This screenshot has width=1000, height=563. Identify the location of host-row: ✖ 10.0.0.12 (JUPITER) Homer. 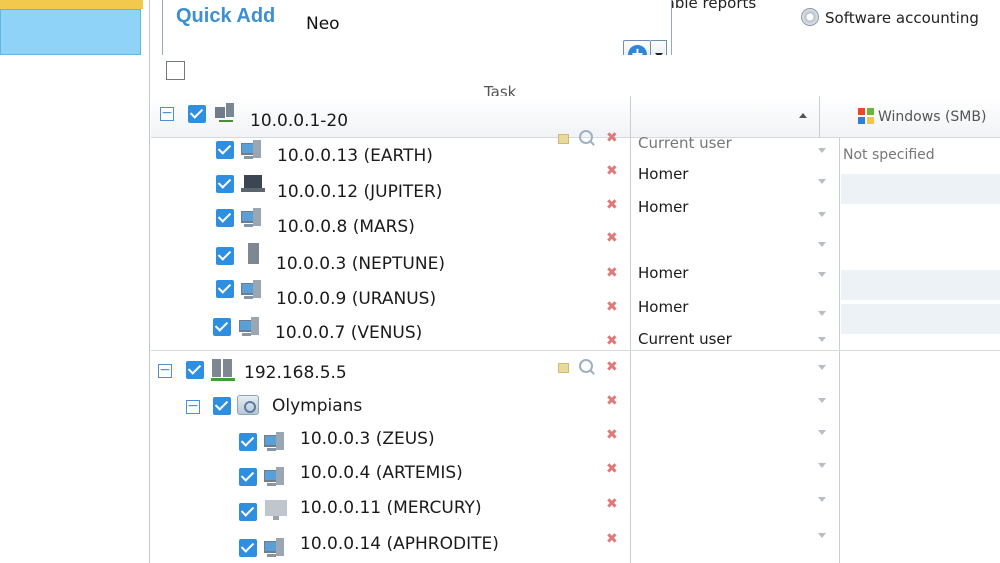
(575, 183).